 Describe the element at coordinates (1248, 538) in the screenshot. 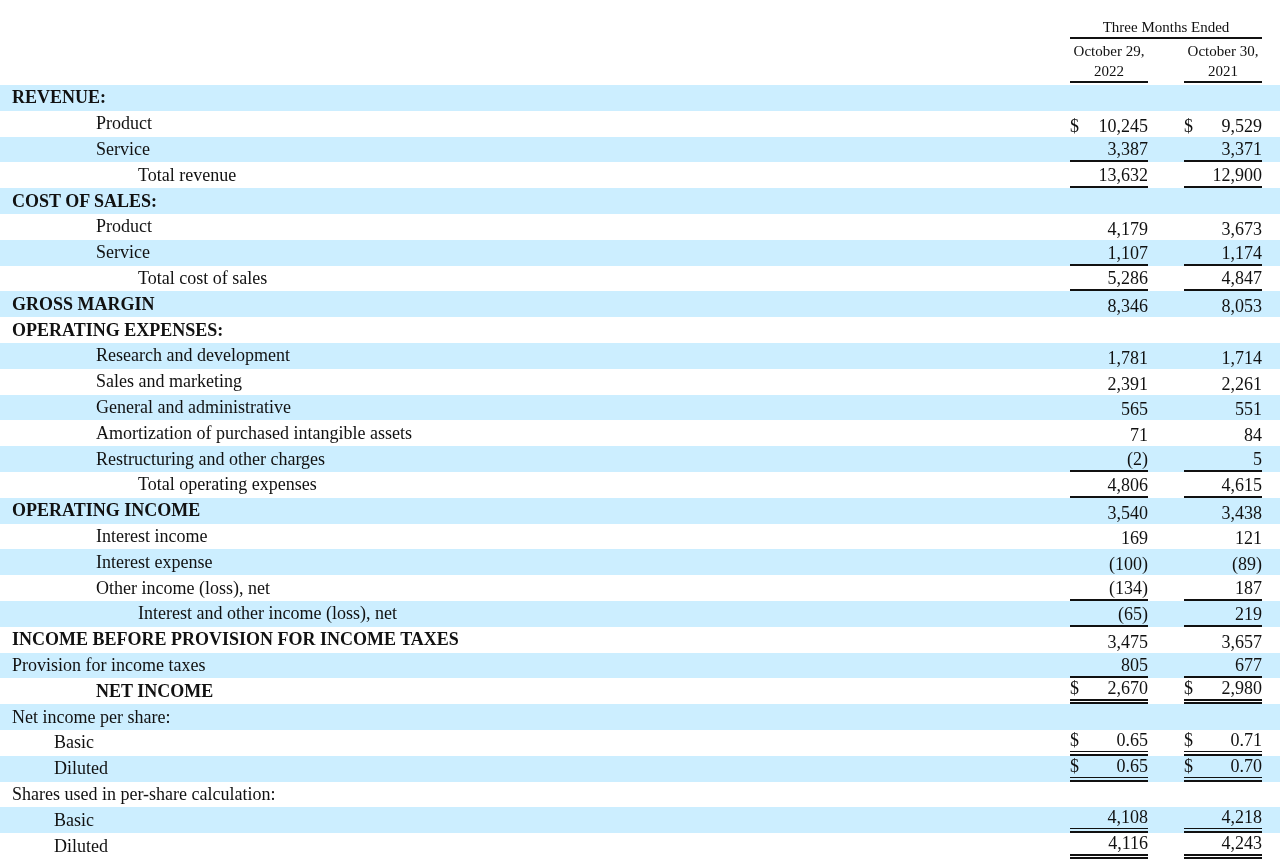

I see `amount: 121` at that location.